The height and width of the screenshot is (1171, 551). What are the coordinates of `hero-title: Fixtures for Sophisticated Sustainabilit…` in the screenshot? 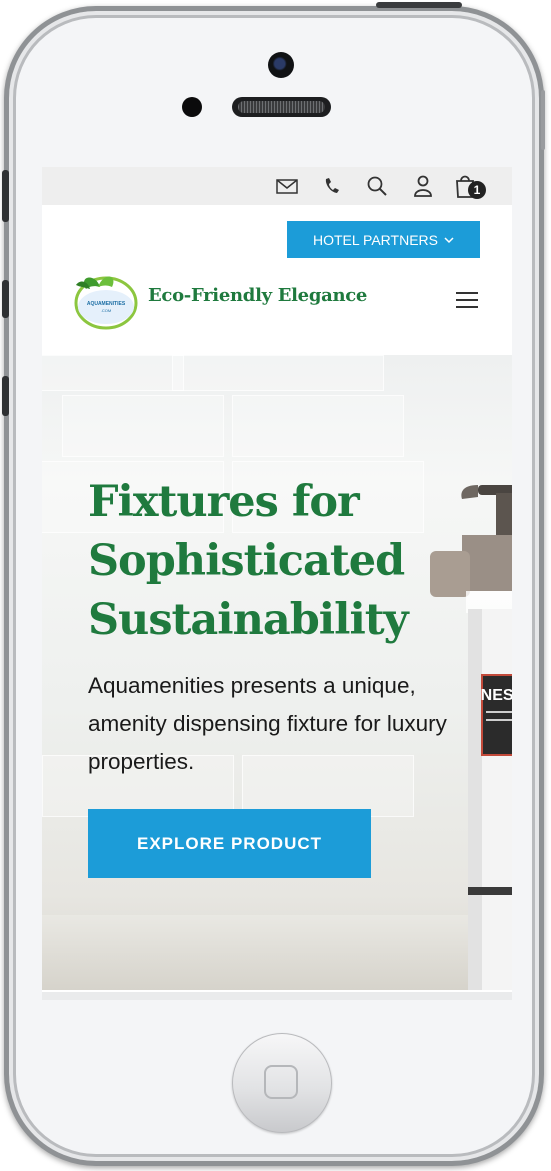 It's located at (248, 561).